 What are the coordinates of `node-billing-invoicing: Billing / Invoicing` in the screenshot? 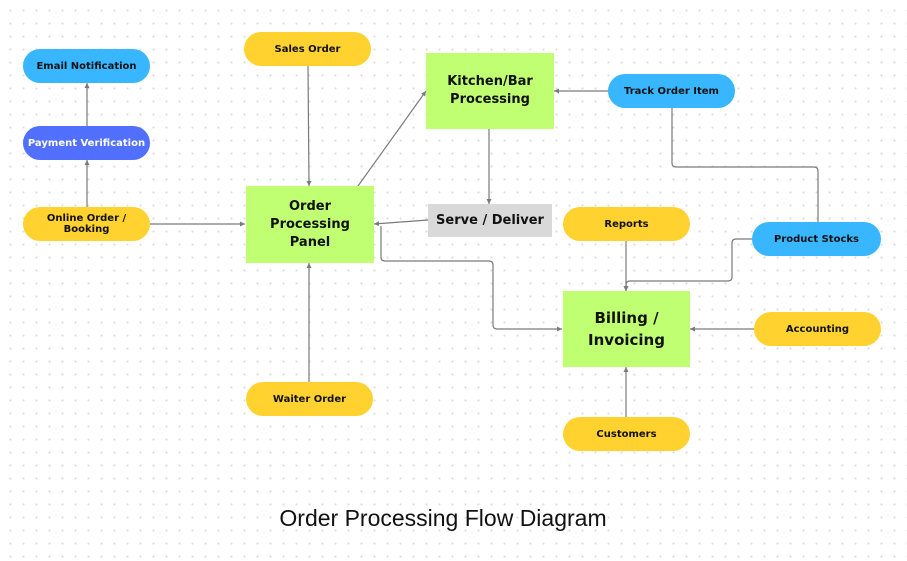 It's located at (626, 329).